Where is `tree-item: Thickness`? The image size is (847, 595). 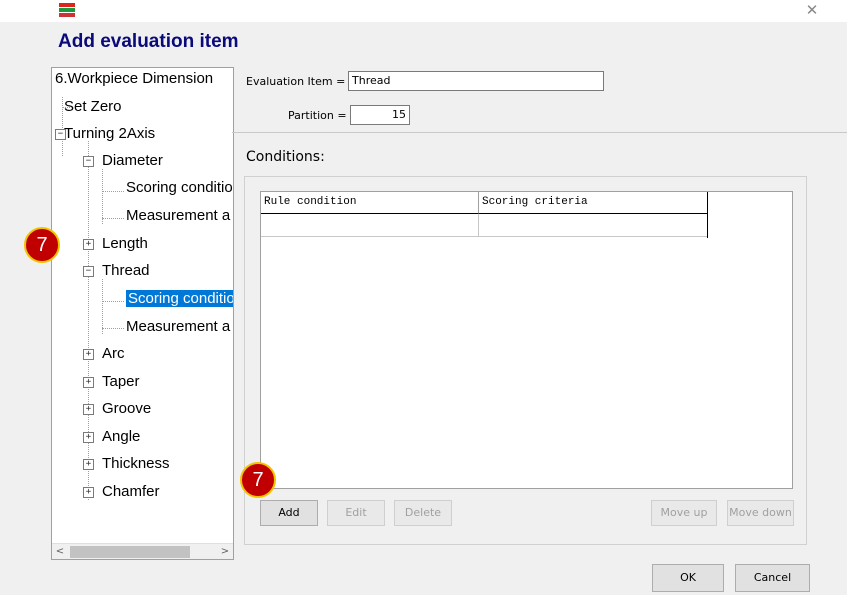
tree-item: Thickness is located at coordinates (136, 464).